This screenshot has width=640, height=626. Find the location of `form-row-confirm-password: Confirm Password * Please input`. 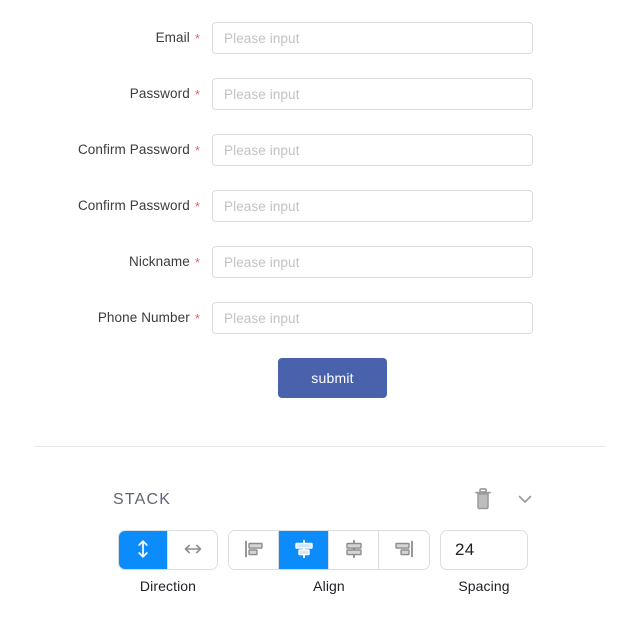

form-row-confirm-password: Confirm Password * Please input is located at coordinates (320, 150).